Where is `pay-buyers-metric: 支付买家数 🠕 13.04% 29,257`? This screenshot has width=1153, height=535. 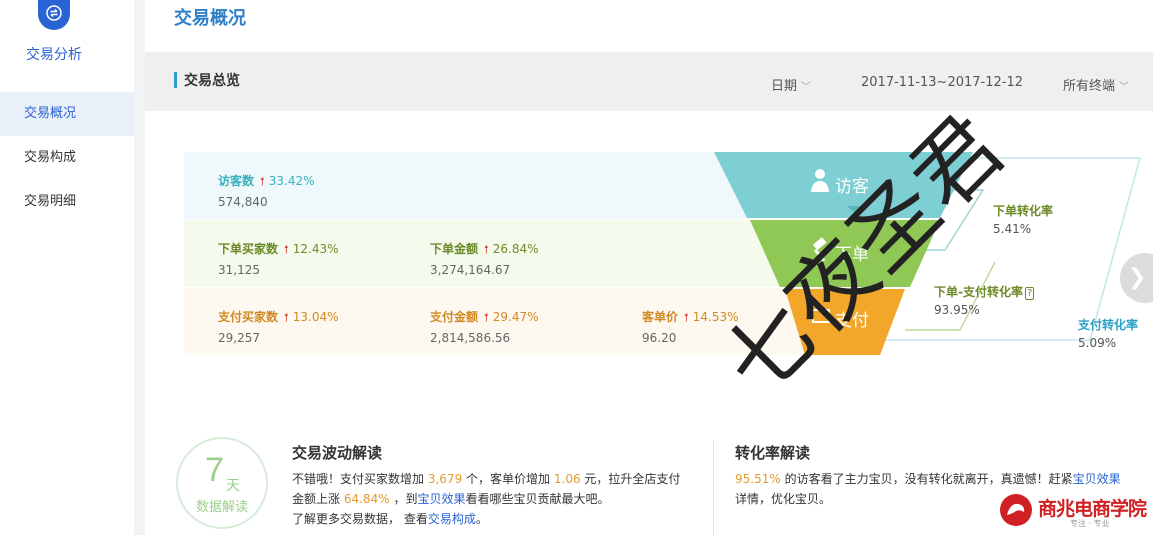 pay-buyers-metric: 支付买家数 🠕 13.04% 29,257 is located at coordinates (278, 326).